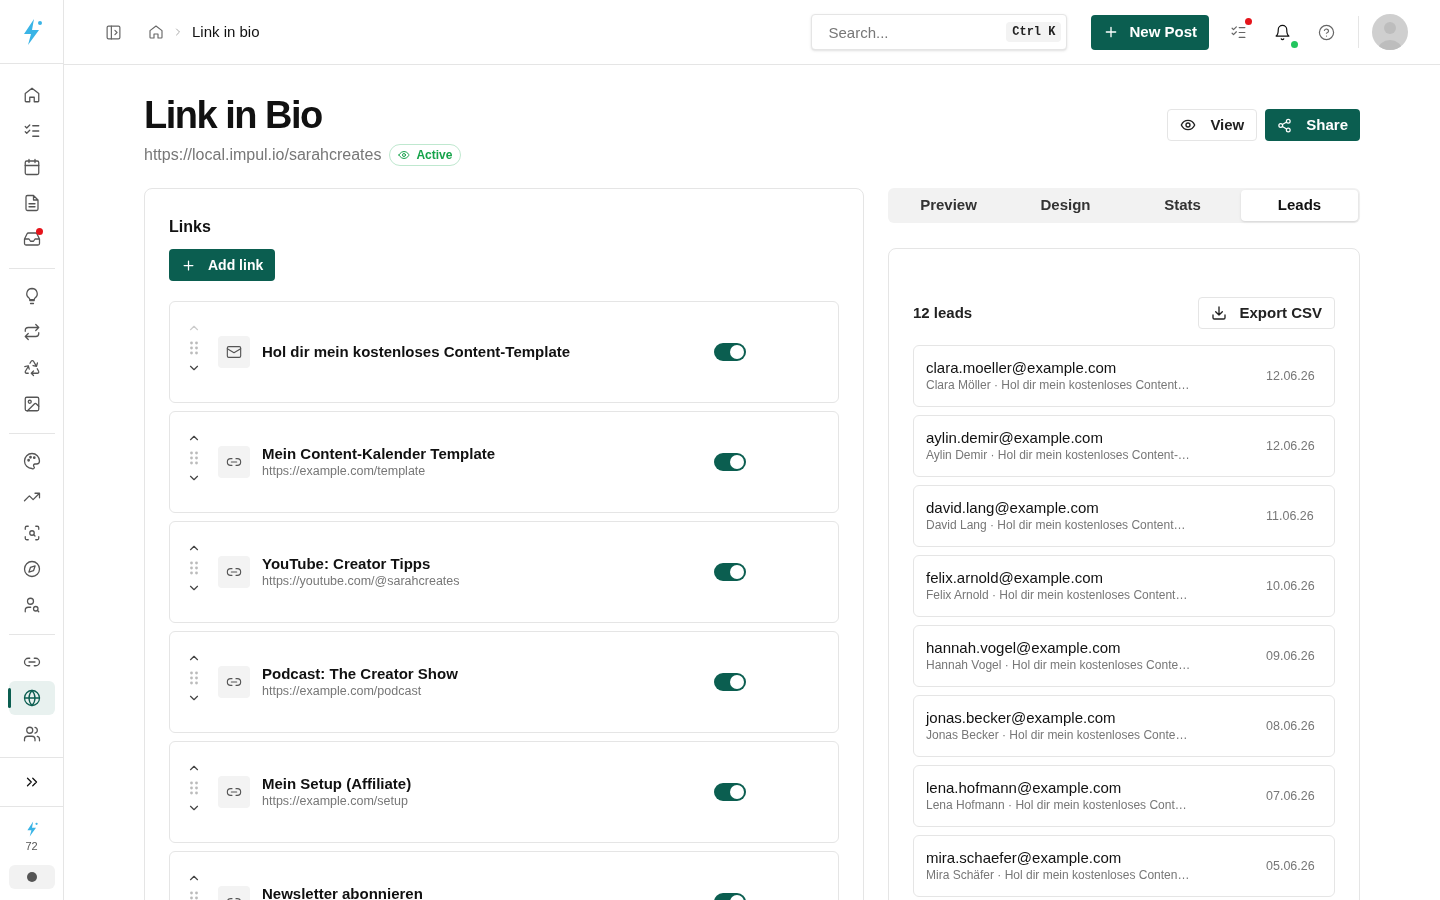 The width and height of the screenshot is (1440, 900). I want to click on lead-email: aylin.demir@example.com, so click(1015, 438).